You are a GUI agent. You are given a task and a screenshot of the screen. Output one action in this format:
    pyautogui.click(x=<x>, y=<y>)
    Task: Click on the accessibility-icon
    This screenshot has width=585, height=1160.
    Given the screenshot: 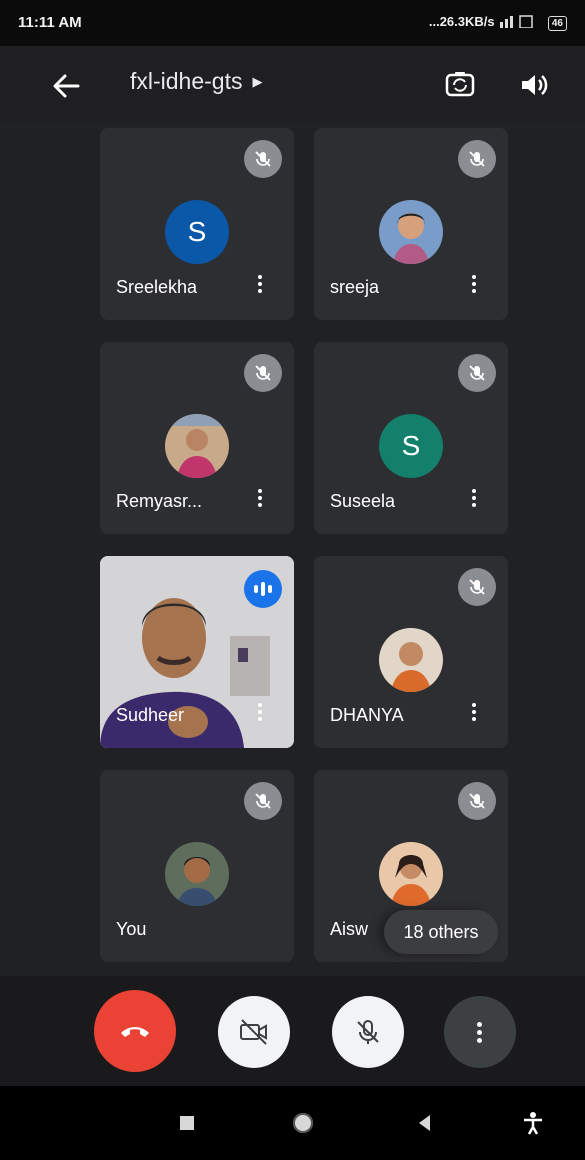 What is the action you would take?
    pyautogui.click(x=533, y=1123)
    